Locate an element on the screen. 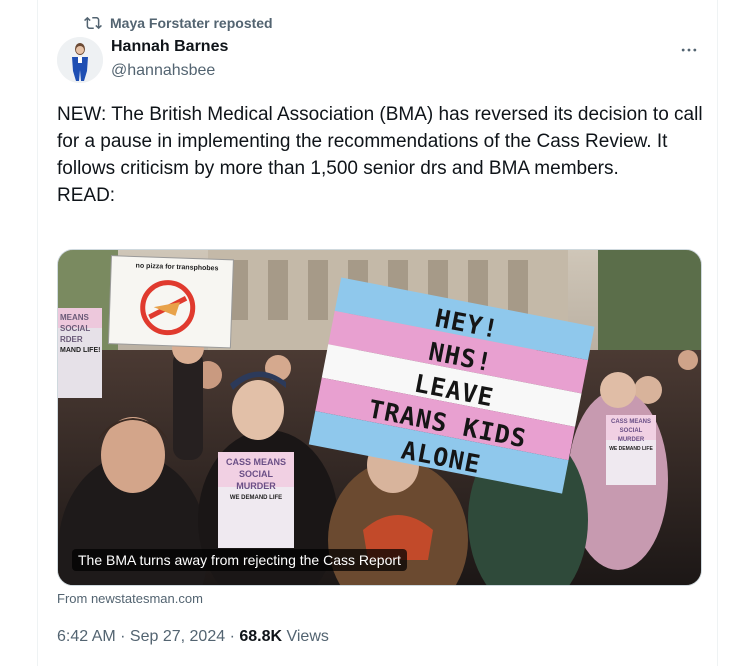 This screenshot has width=753, height=666. sign-center-line: WE DEMAND LIFE is located at coordinates (256, 498).